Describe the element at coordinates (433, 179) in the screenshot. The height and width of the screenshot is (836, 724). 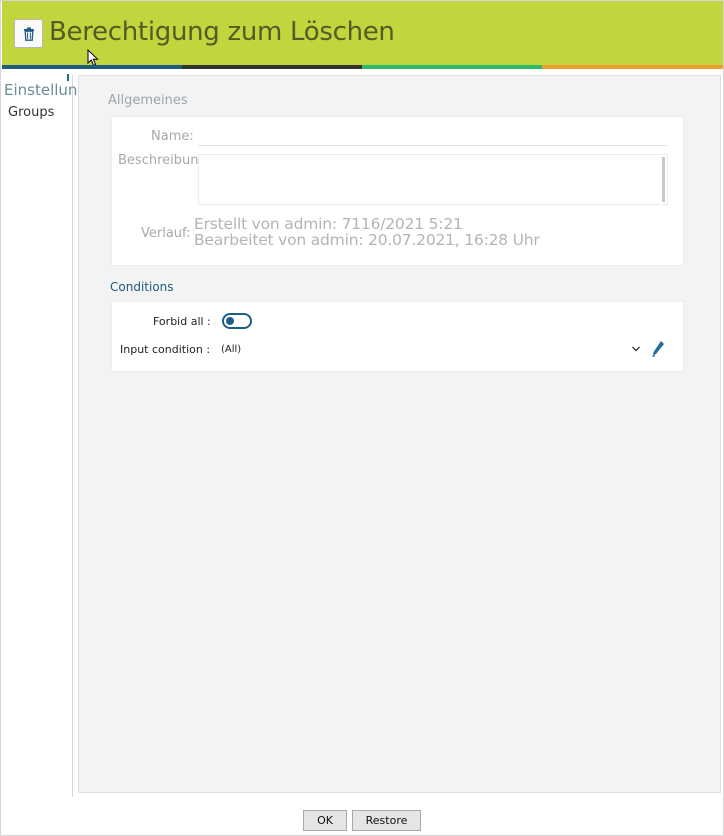
I see `description-textarea` at that location.